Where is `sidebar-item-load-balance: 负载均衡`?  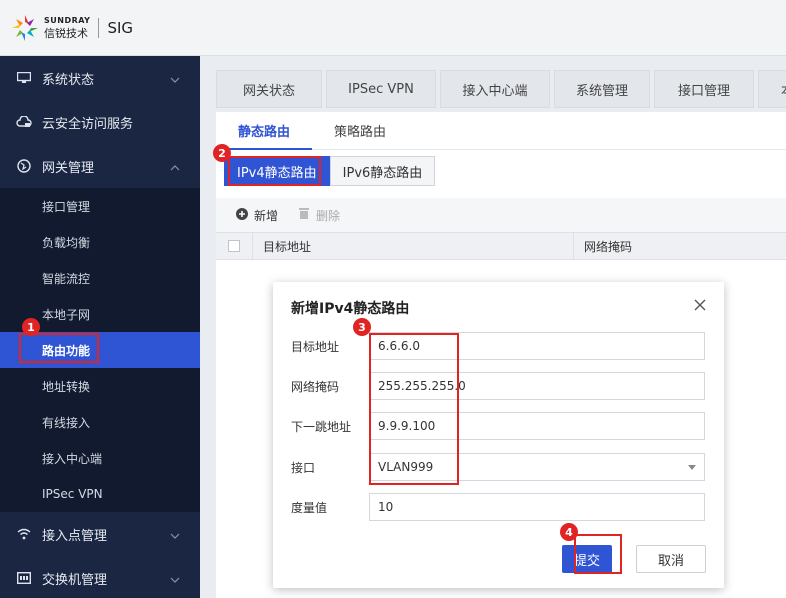
sidebar-item-load-balance: 负载均衡 is located at coordinates (100, 242).